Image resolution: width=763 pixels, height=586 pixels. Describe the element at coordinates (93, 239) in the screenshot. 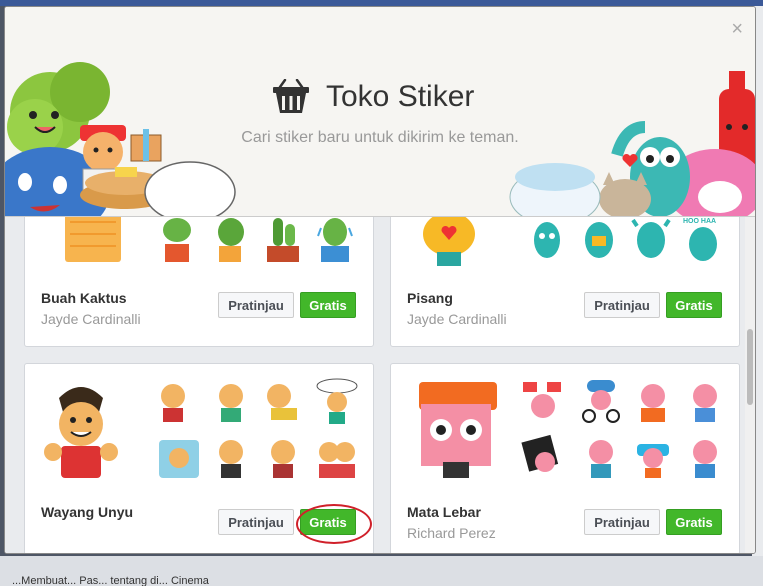

I see `cactus-sticker-preview` at that location.